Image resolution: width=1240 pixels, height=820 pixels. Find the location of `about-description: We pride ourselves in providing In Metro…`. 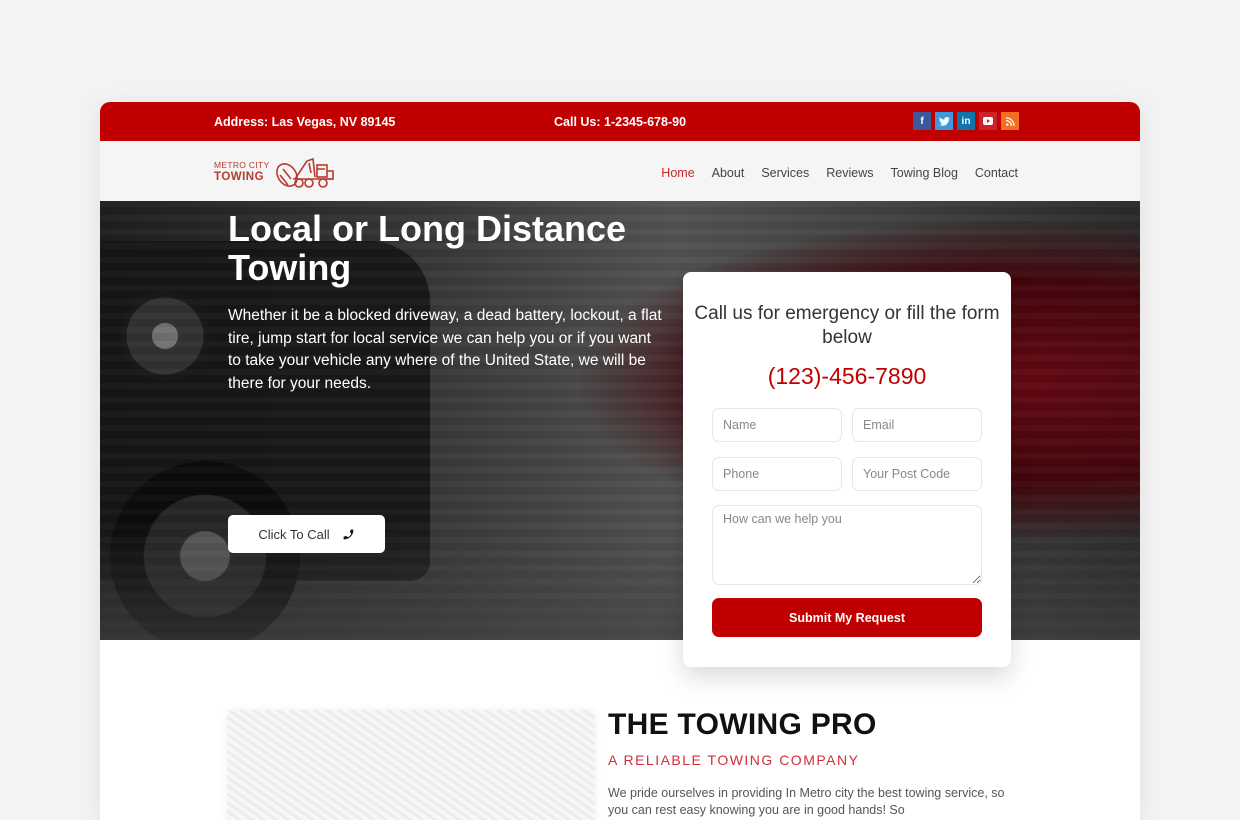

about-description: We pride ourselves in providing In Metro… is located at coordinates (806, 801).